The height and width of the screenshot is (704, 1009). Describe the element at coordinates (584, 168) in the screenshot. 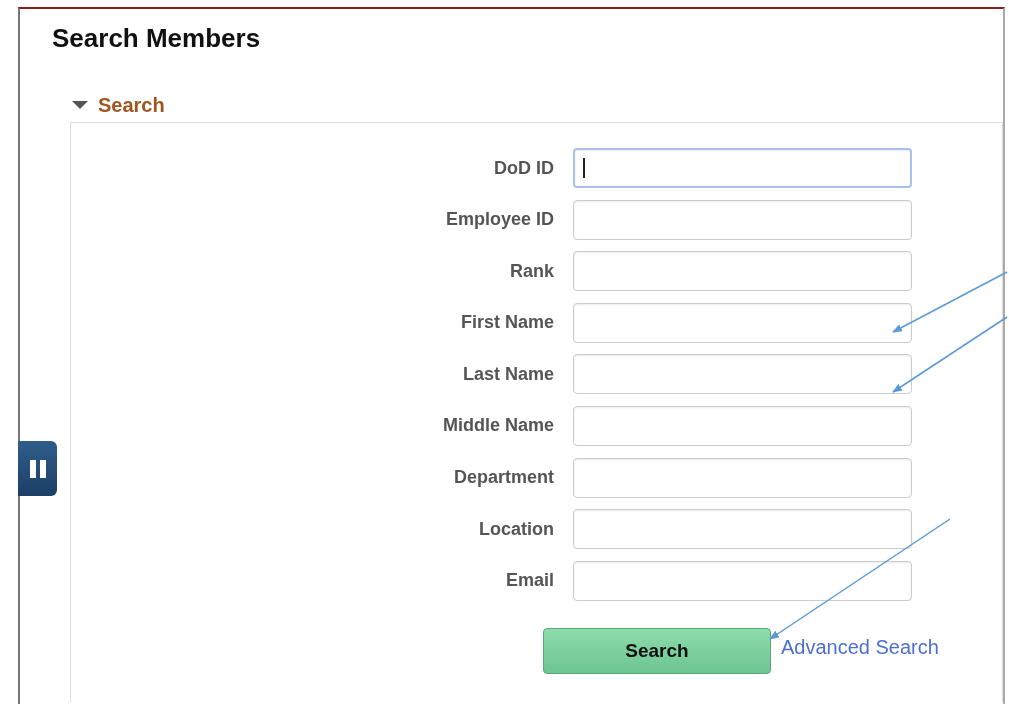

I see `text-cursor` at that location.